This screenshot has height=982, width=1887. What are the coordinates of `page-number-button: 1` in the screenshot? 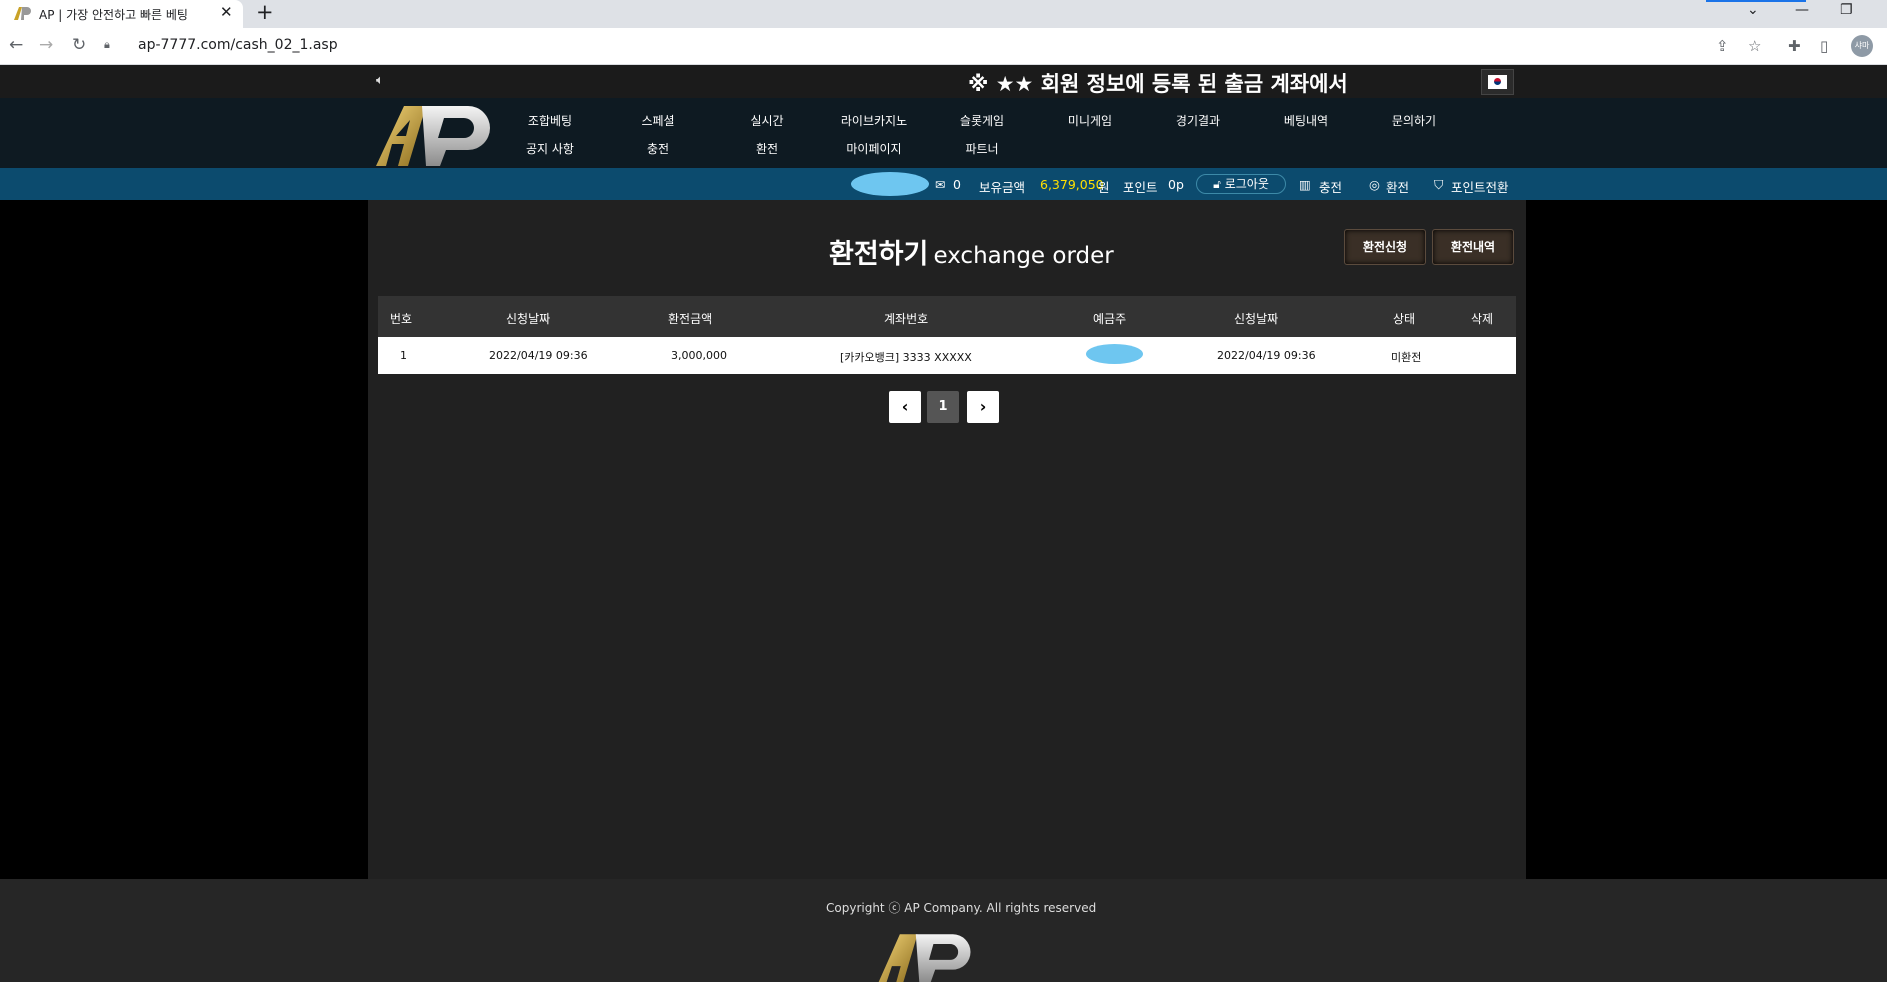 It's located at (943, 407).